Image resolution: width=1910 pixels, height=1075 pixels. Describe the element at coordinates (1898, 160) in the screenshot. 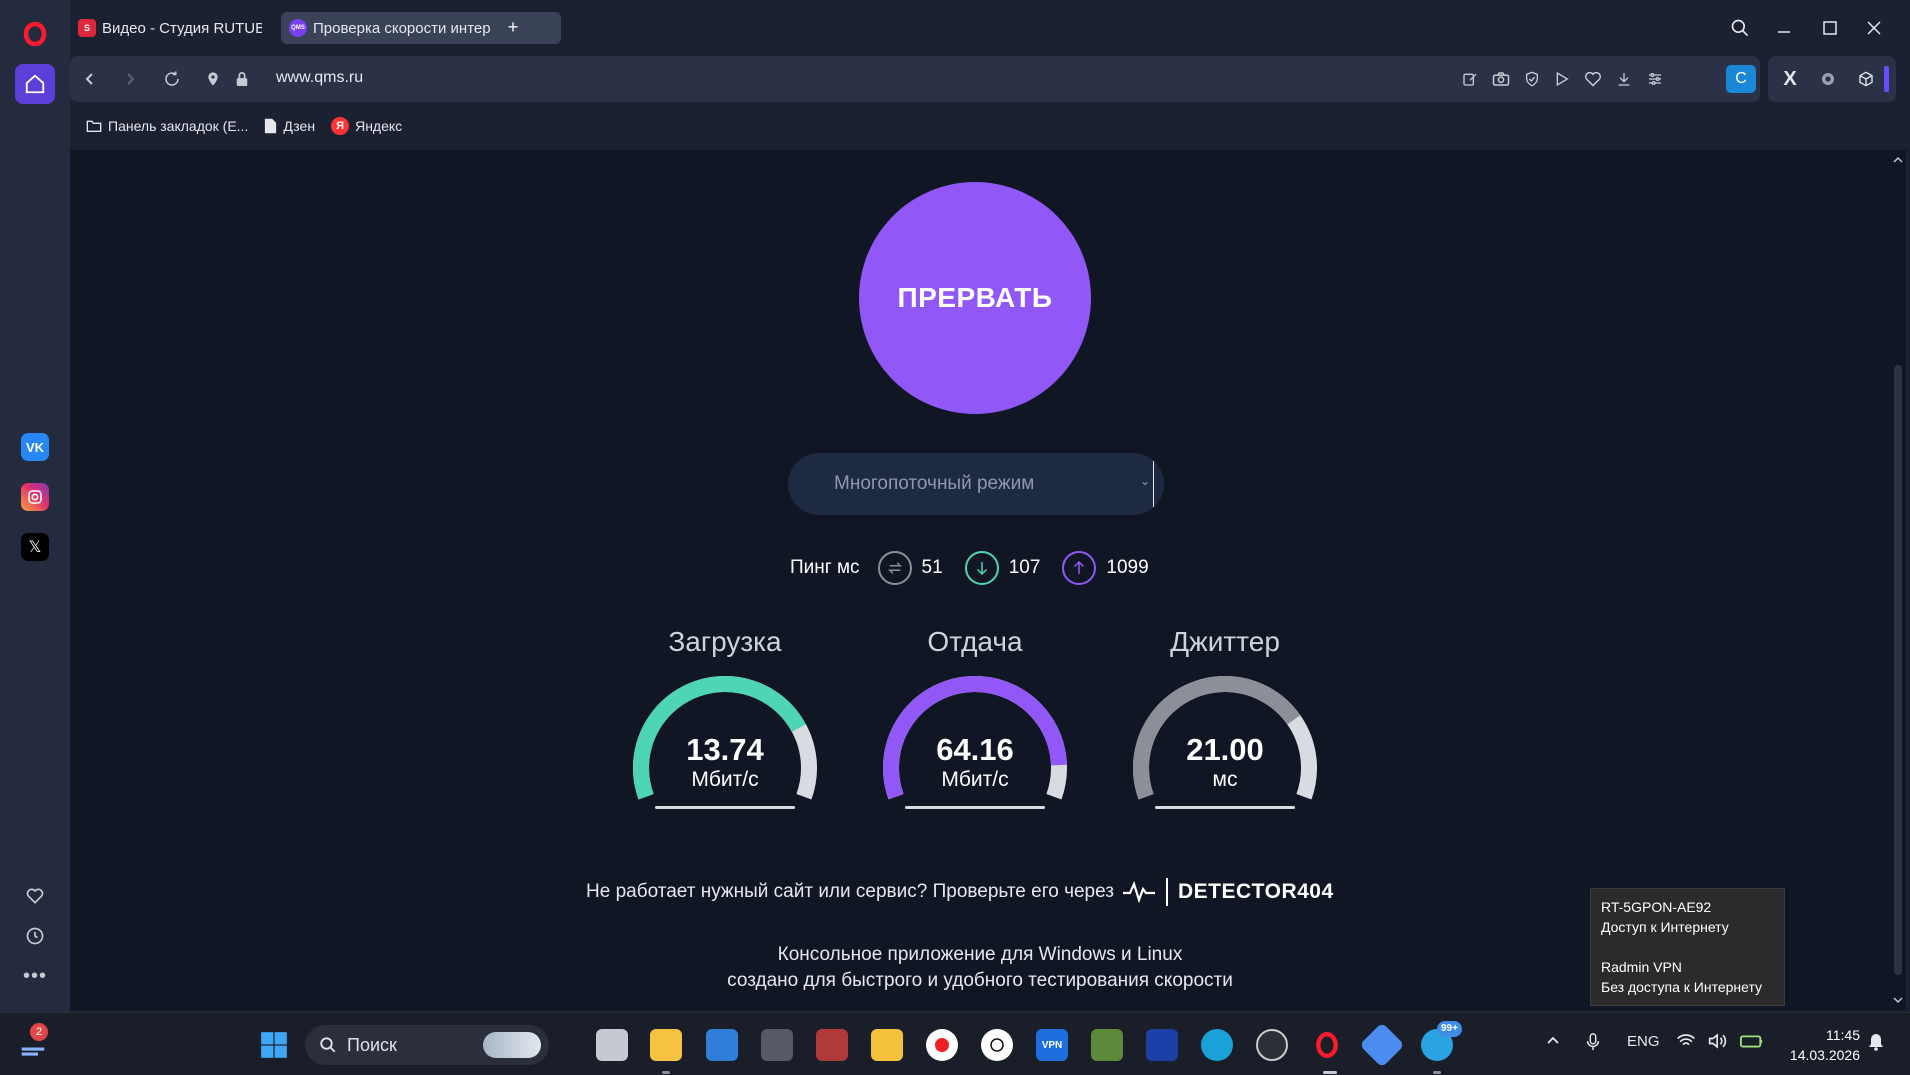

I see `scroll-up-icon` at that location.